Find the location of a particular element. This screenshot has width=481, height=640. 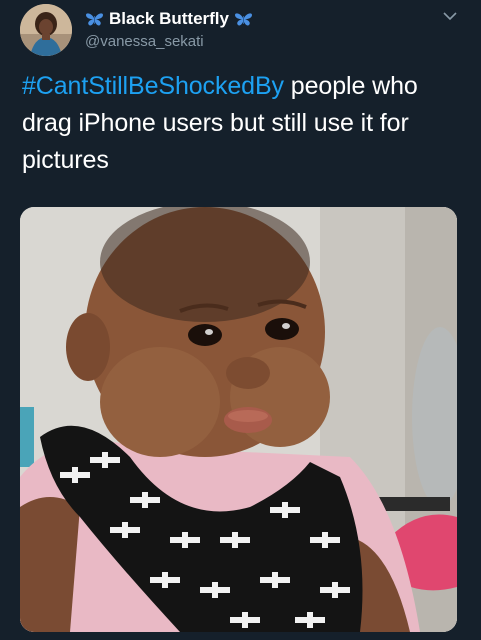

display-name: Black Butterfly is located at coordinates (169, 19).